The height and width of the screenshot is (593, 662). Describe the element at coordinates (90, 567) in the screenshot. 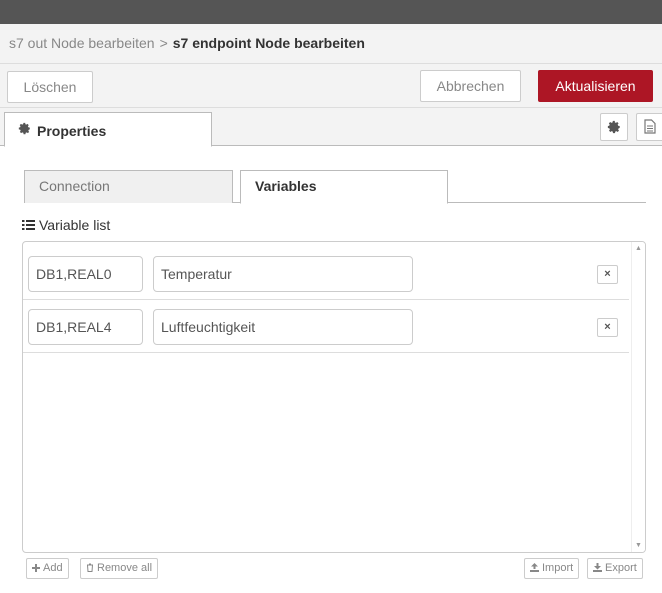

I see `trash-icon` at that location.